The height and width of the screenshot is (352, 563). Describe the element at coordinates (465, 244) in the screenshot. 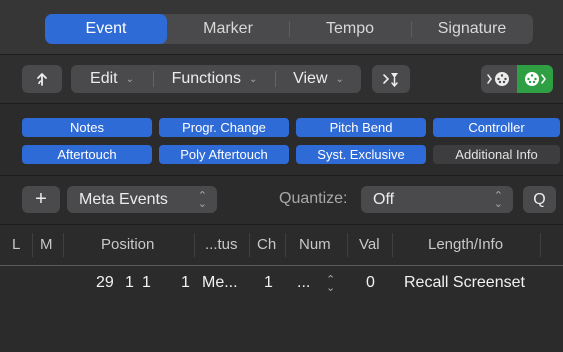

I see `column-header-length-info: Length/Info` at that location.